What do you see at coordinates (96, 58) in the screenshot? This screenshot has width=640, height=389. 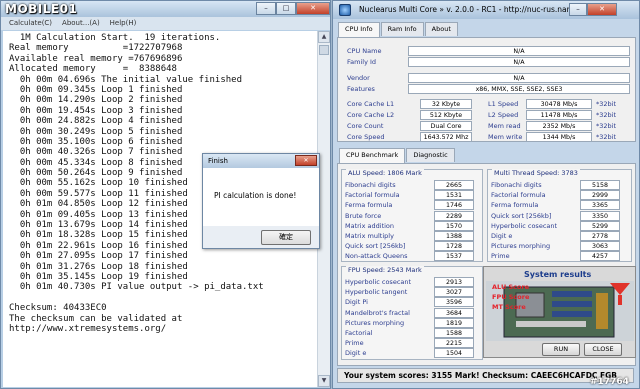 I see `console-line: Available real memory =767696896` at bounding box center [96, 58].